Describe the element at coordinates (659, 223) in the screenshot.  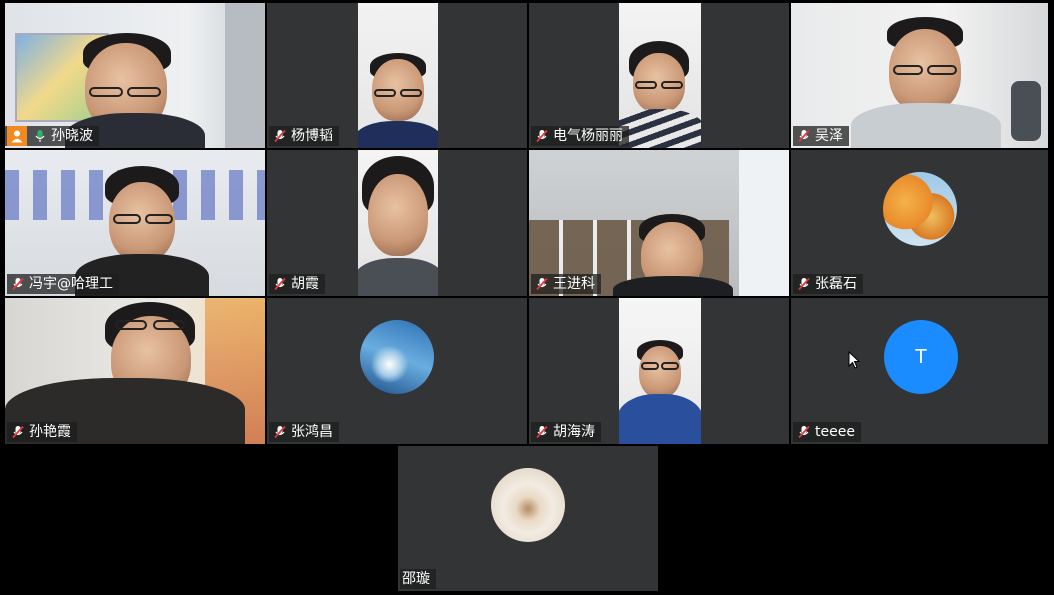
I see `video-tile-wangjinke: 王进科` at that location.